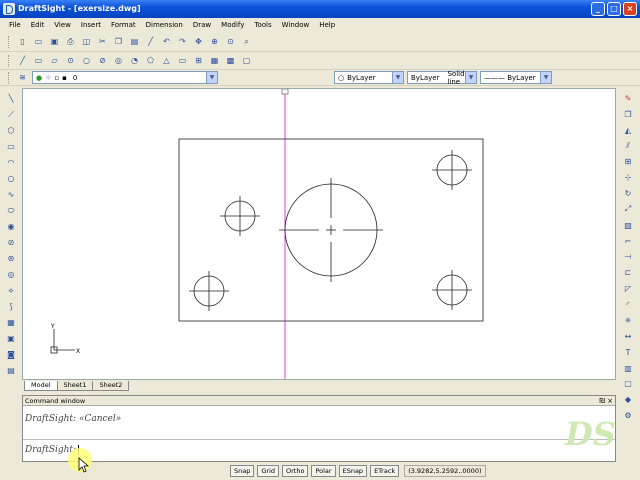  Describe the element at coordinates (628, 352) in the screenshot. I see `text-icon: T` at that location.